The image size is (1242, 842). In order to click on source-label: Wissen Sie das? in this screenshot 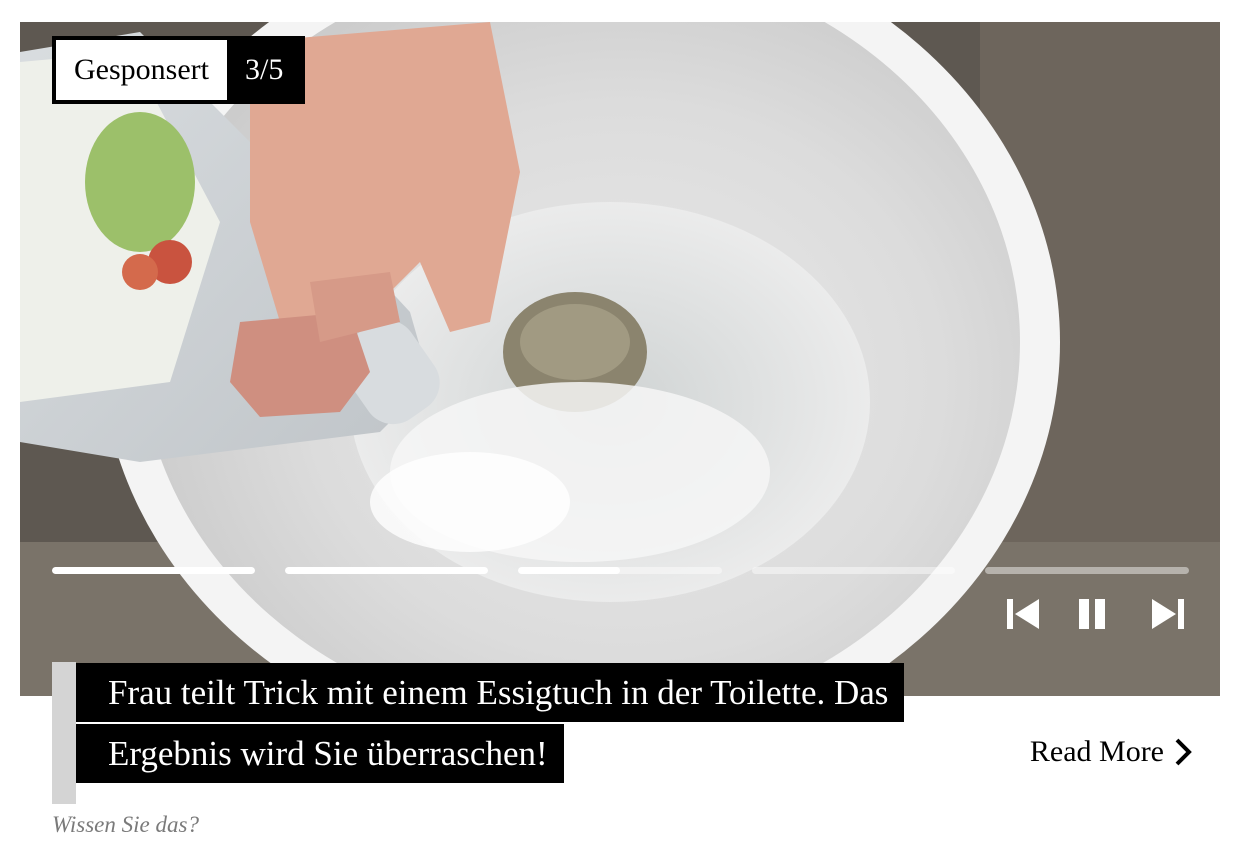, I will do `click(125, 825)`.